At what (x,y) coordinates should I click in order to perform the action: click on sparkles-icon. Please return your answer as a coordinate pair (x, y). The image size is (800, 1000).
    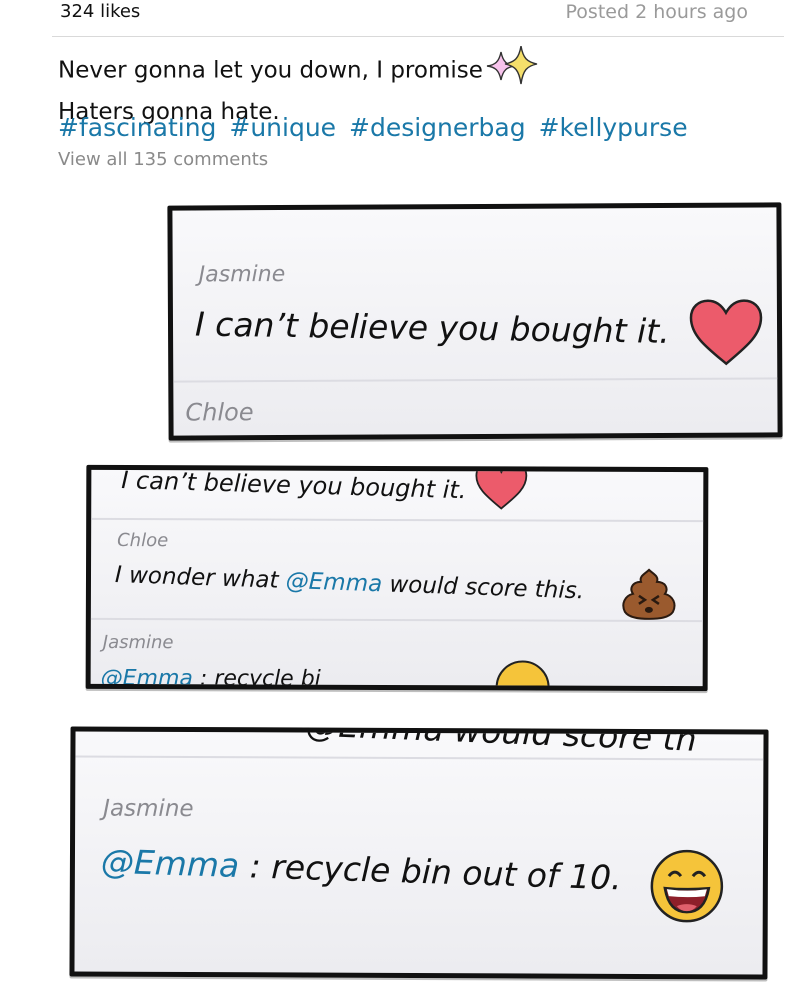
    Looking at the image, I should click on (512, 70).